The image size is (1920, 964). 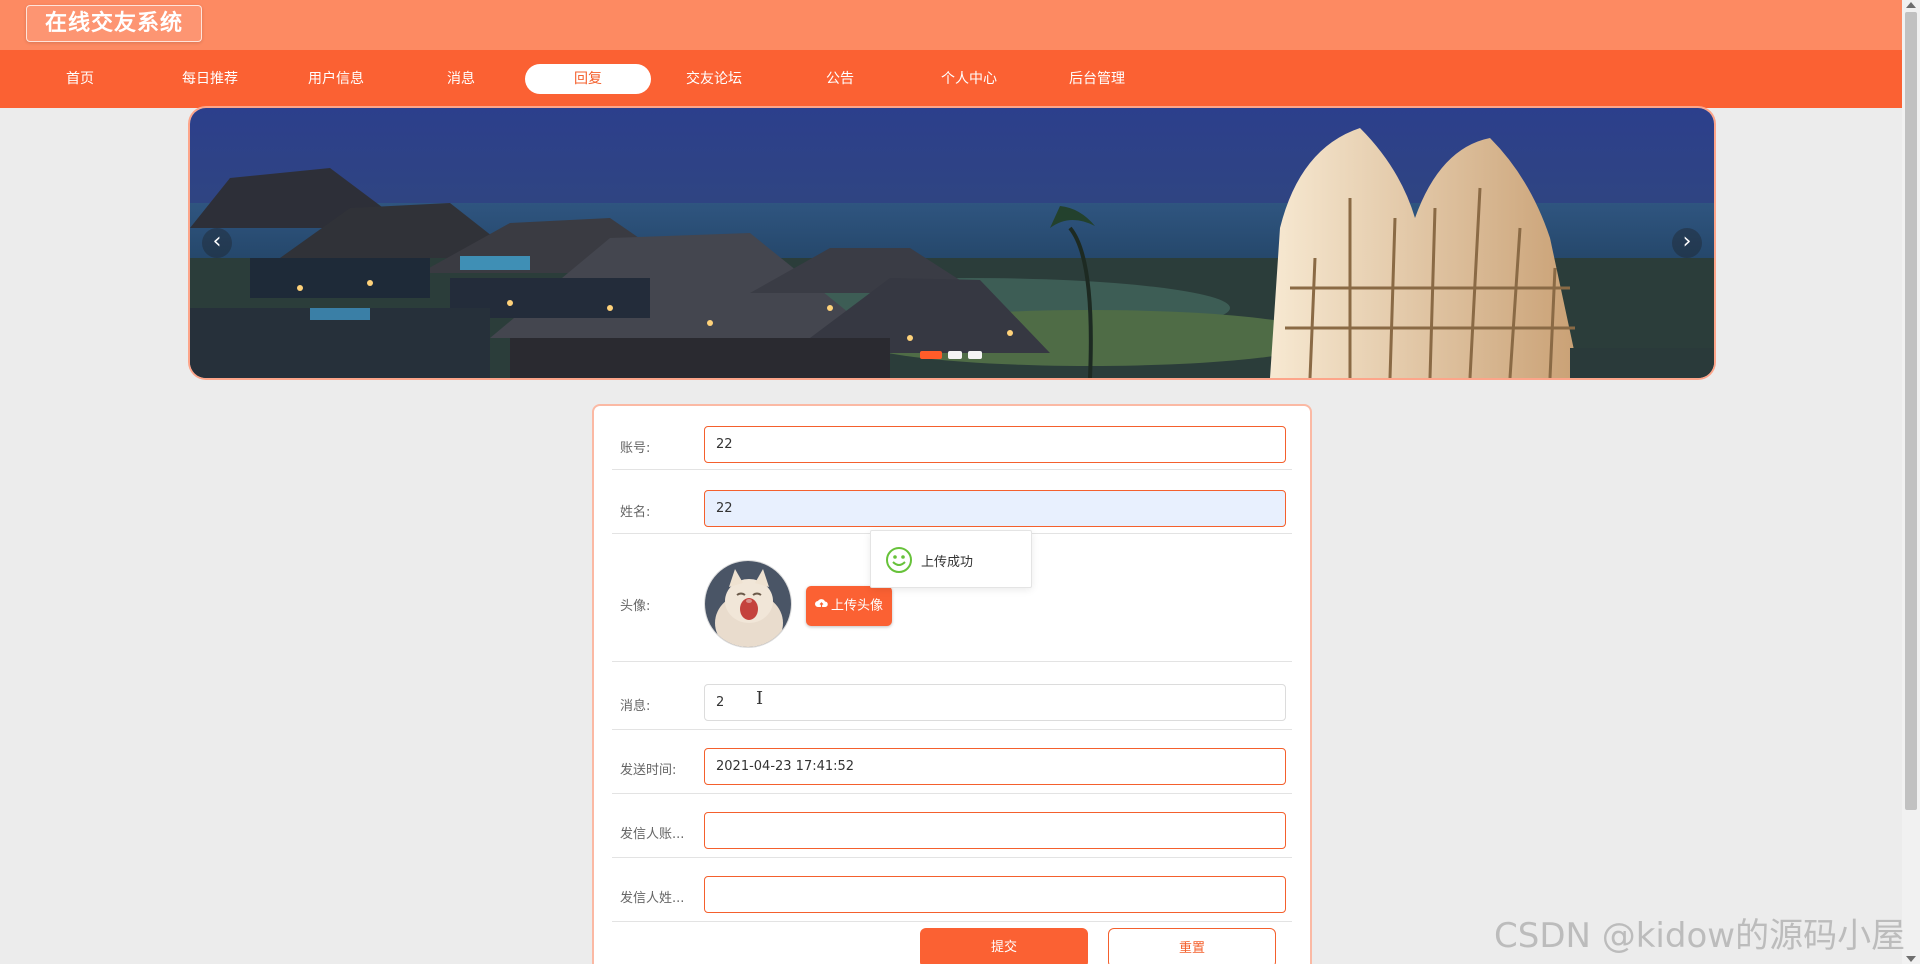 I want to click on message-label: 消息:, so click(x=635, y=706).